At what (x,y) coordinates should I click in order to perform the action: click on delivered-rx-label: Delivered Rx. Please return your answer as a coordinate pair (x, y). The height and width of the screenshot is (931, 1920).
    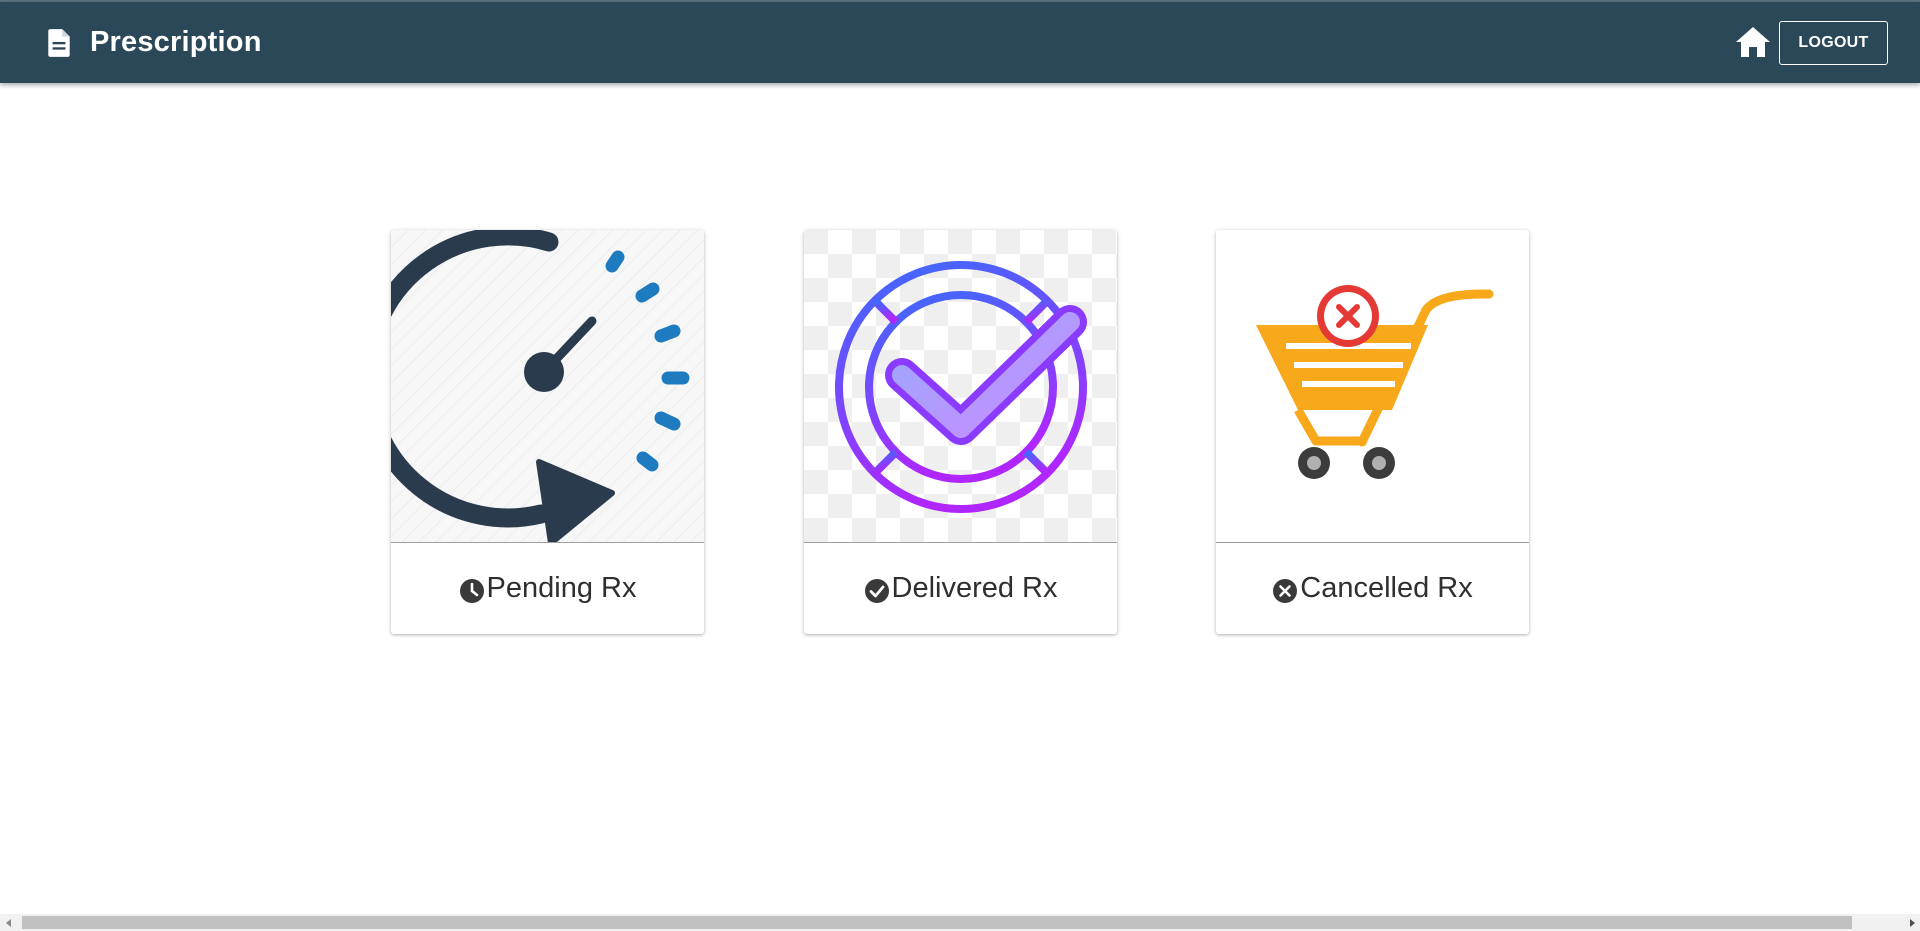
    Looking at the image, I should click on (974, 588).